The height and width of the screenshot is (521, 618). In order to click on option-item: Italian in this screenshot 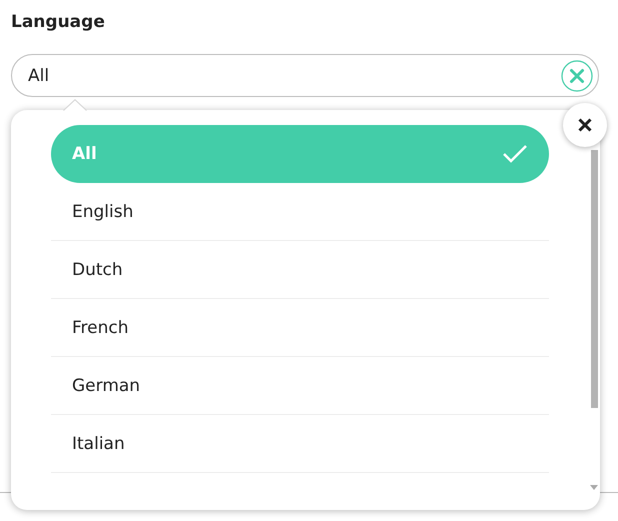, I will do `click(300, 444)`.